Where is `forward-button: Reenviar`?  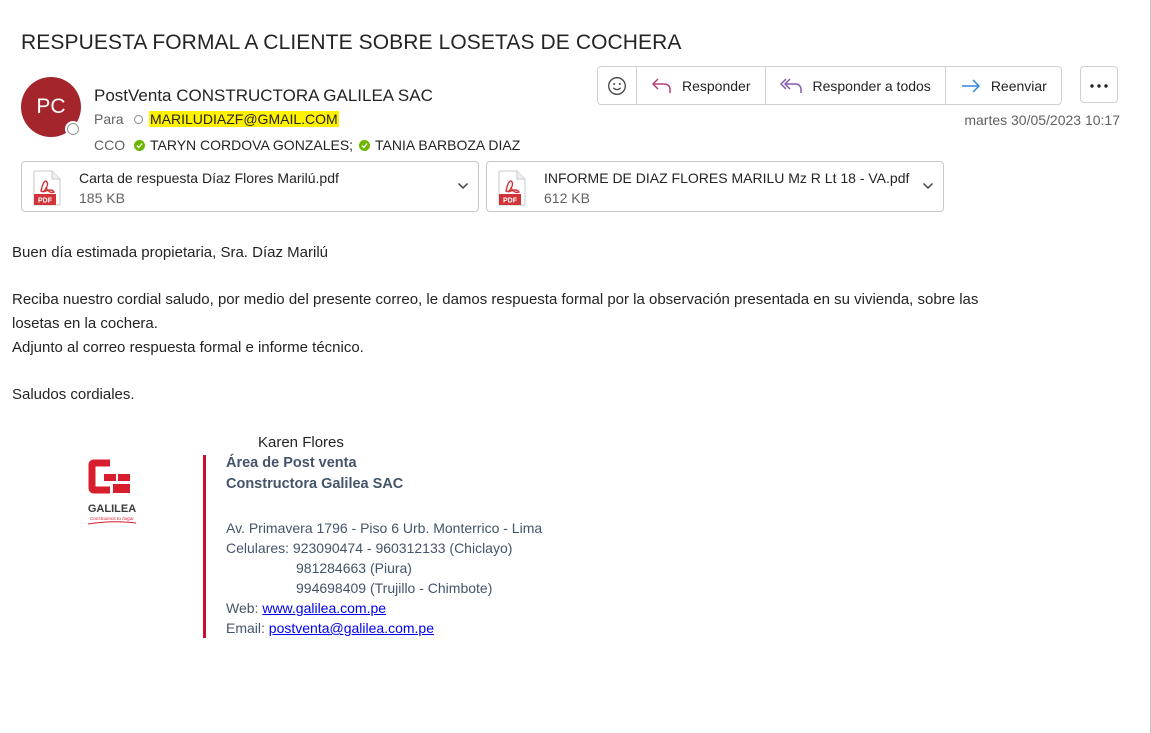
forward-button: Reenviar is located at coordinates (1002, 85).